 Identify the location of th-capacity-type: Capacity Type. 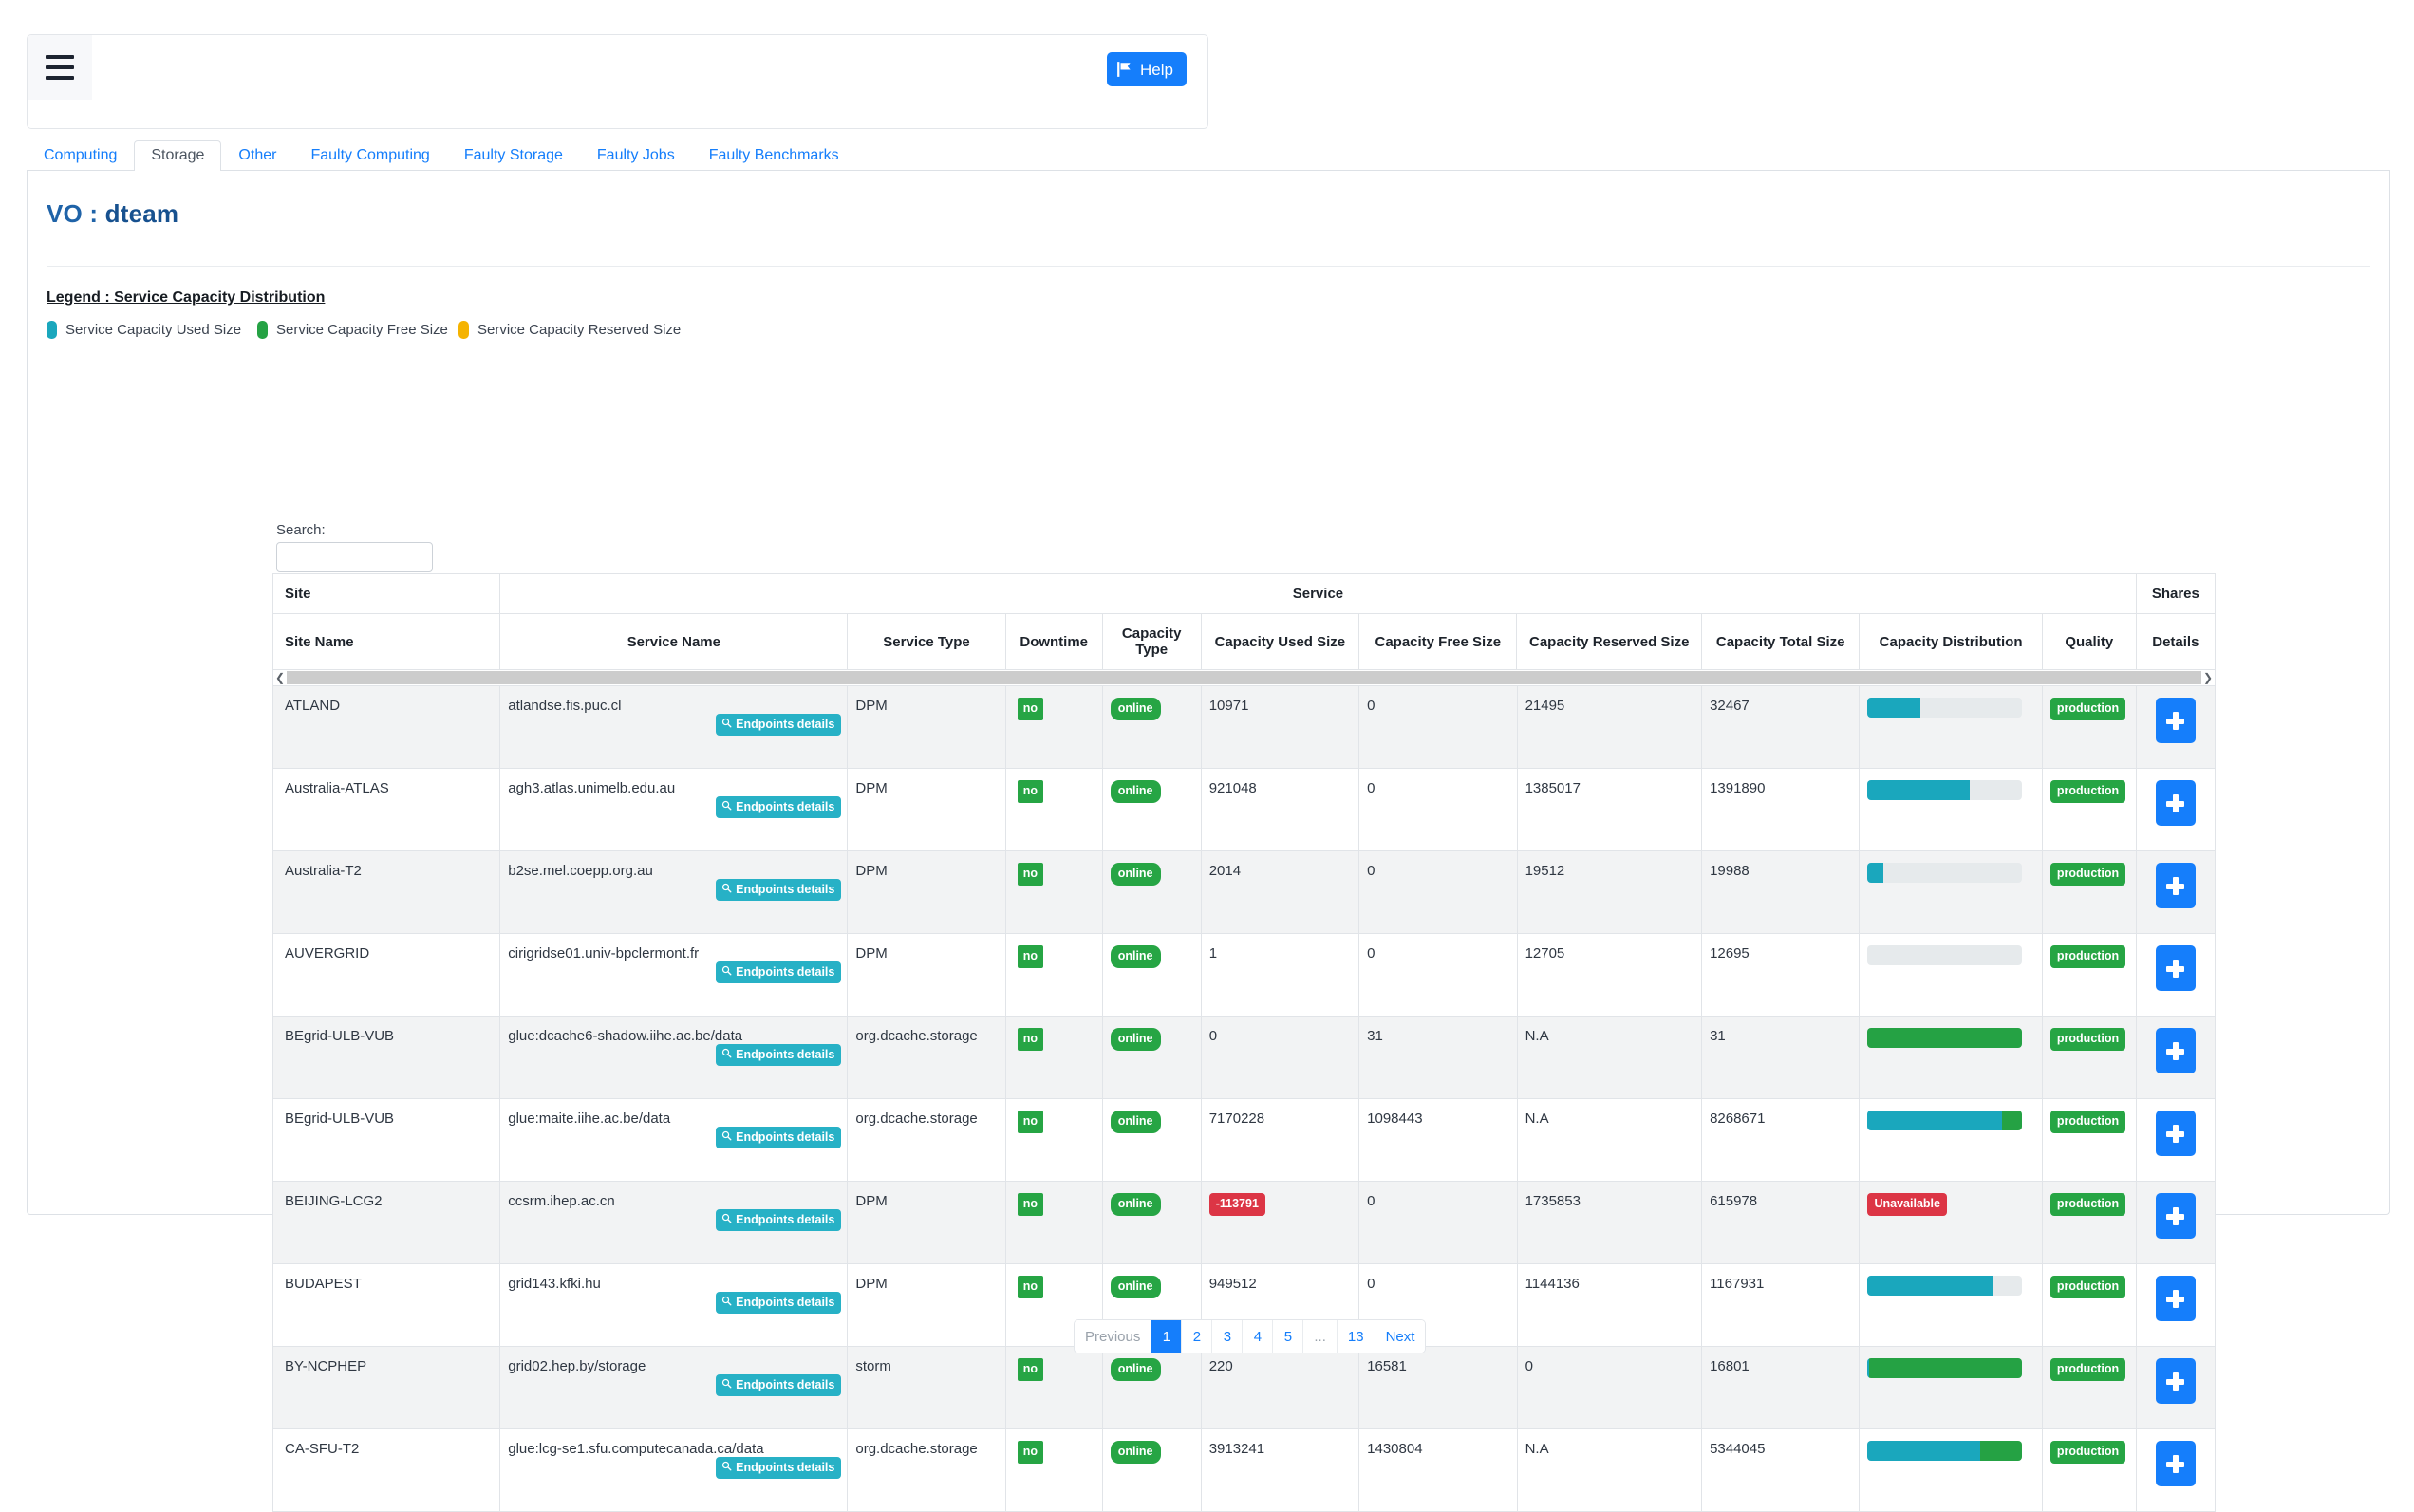
(1151, 641).